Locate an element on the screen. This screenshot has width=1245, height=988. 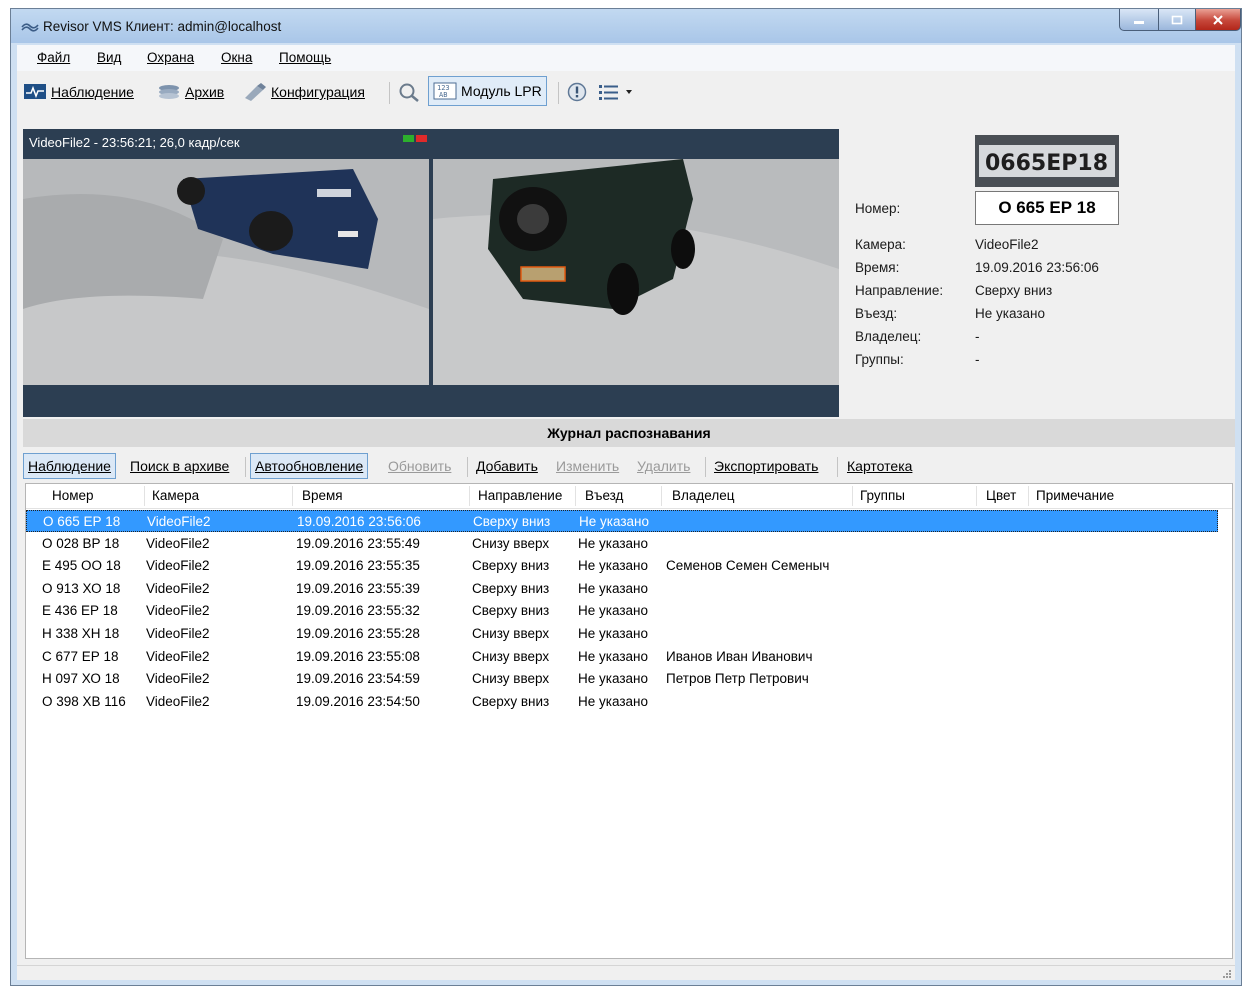
entry-label: Въезд: is located at coordinates (876, 313).